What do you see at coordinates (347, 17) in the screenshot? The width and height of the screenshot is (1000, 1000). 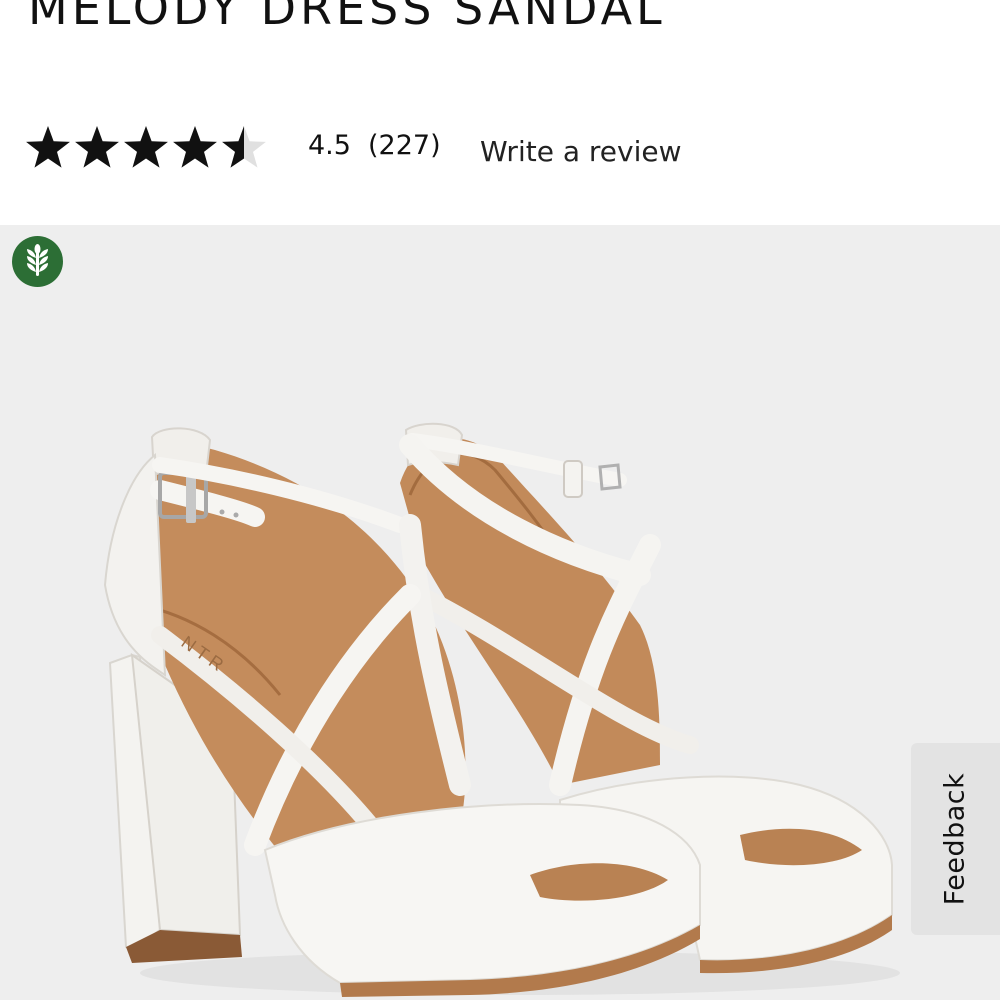 I see `product-title: MELODY DRESS SANDAL` at bounding box center [347, 17].